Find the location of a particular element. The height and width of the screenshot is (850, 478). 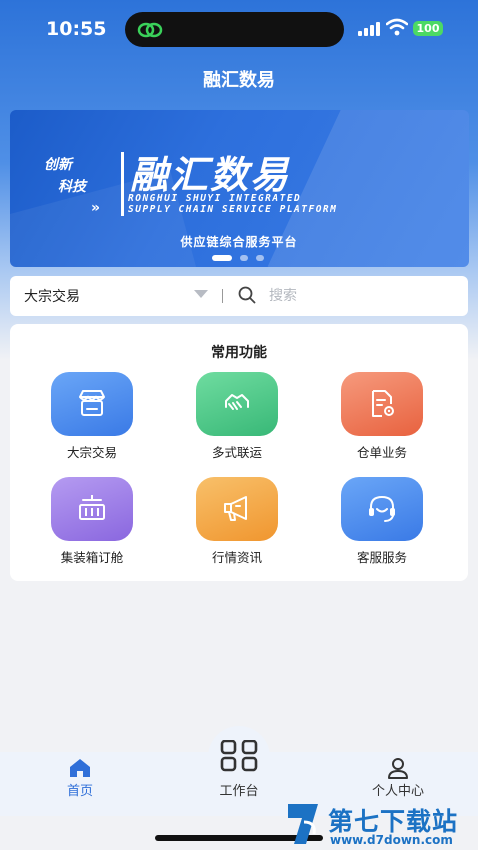

link-icon is located at coordinates (150, 30).